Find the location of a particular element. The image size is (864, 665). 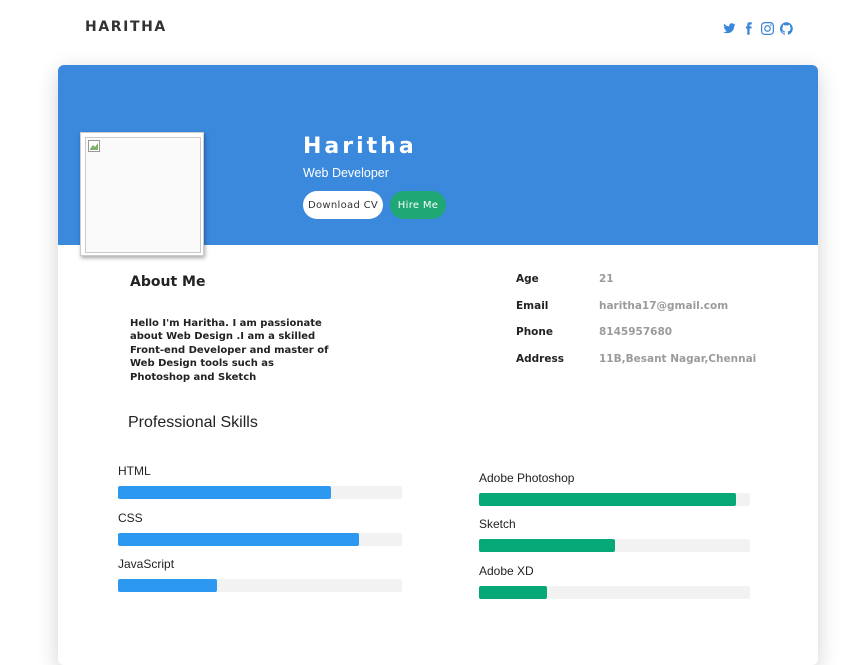

twitter-icon is located at coordinates (729, 28).